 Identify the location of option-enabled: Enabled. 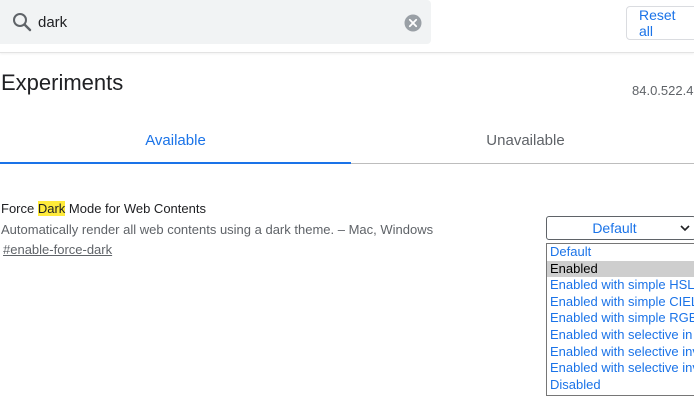
(620, 269).